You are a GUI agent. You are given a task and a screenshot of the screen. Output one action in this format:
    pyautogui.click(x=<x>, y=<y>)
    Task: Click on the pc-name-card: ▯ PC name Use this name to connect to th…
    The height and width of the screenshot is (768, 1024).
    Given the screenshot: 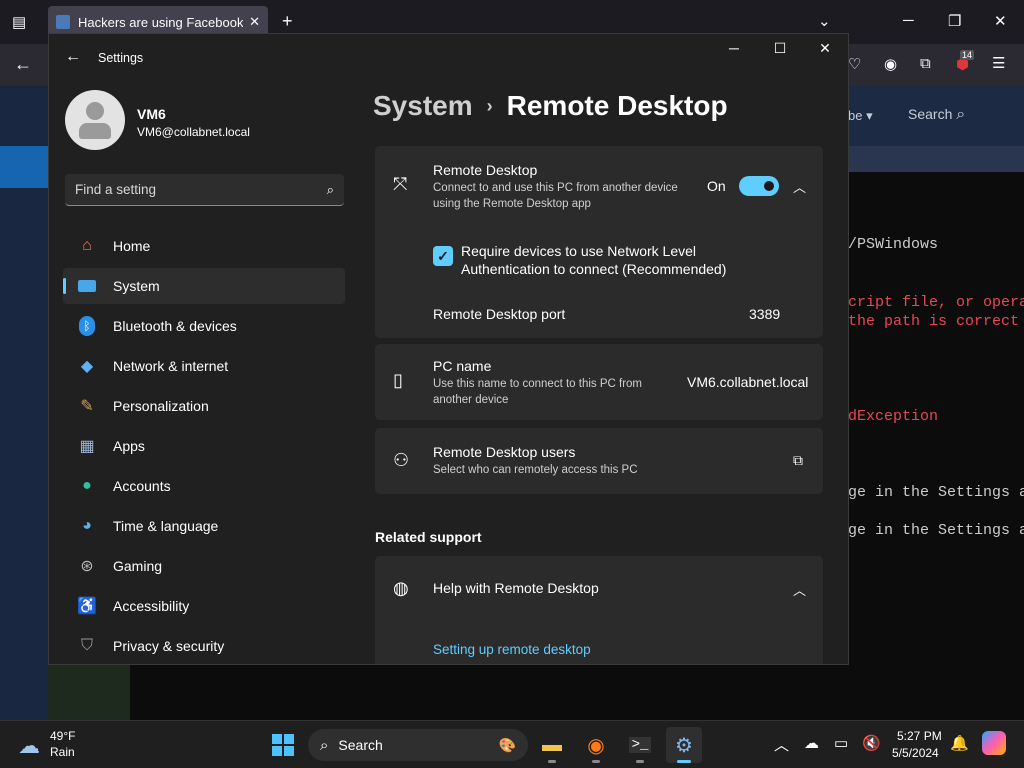 What is the action you would take?
    pyautogui.click(x=599, y=382)
    